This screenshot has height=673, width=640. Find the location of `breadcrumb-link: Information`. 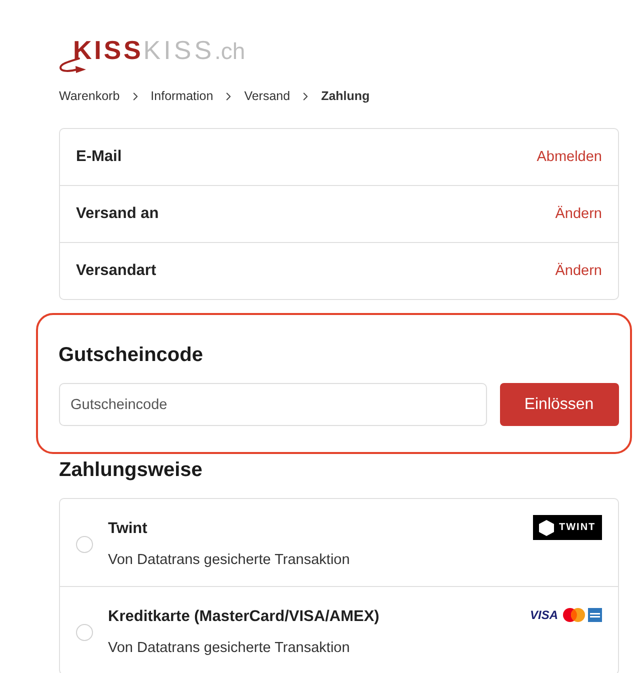

breadcrumb-link: Information is located at coordinates (182, 96).